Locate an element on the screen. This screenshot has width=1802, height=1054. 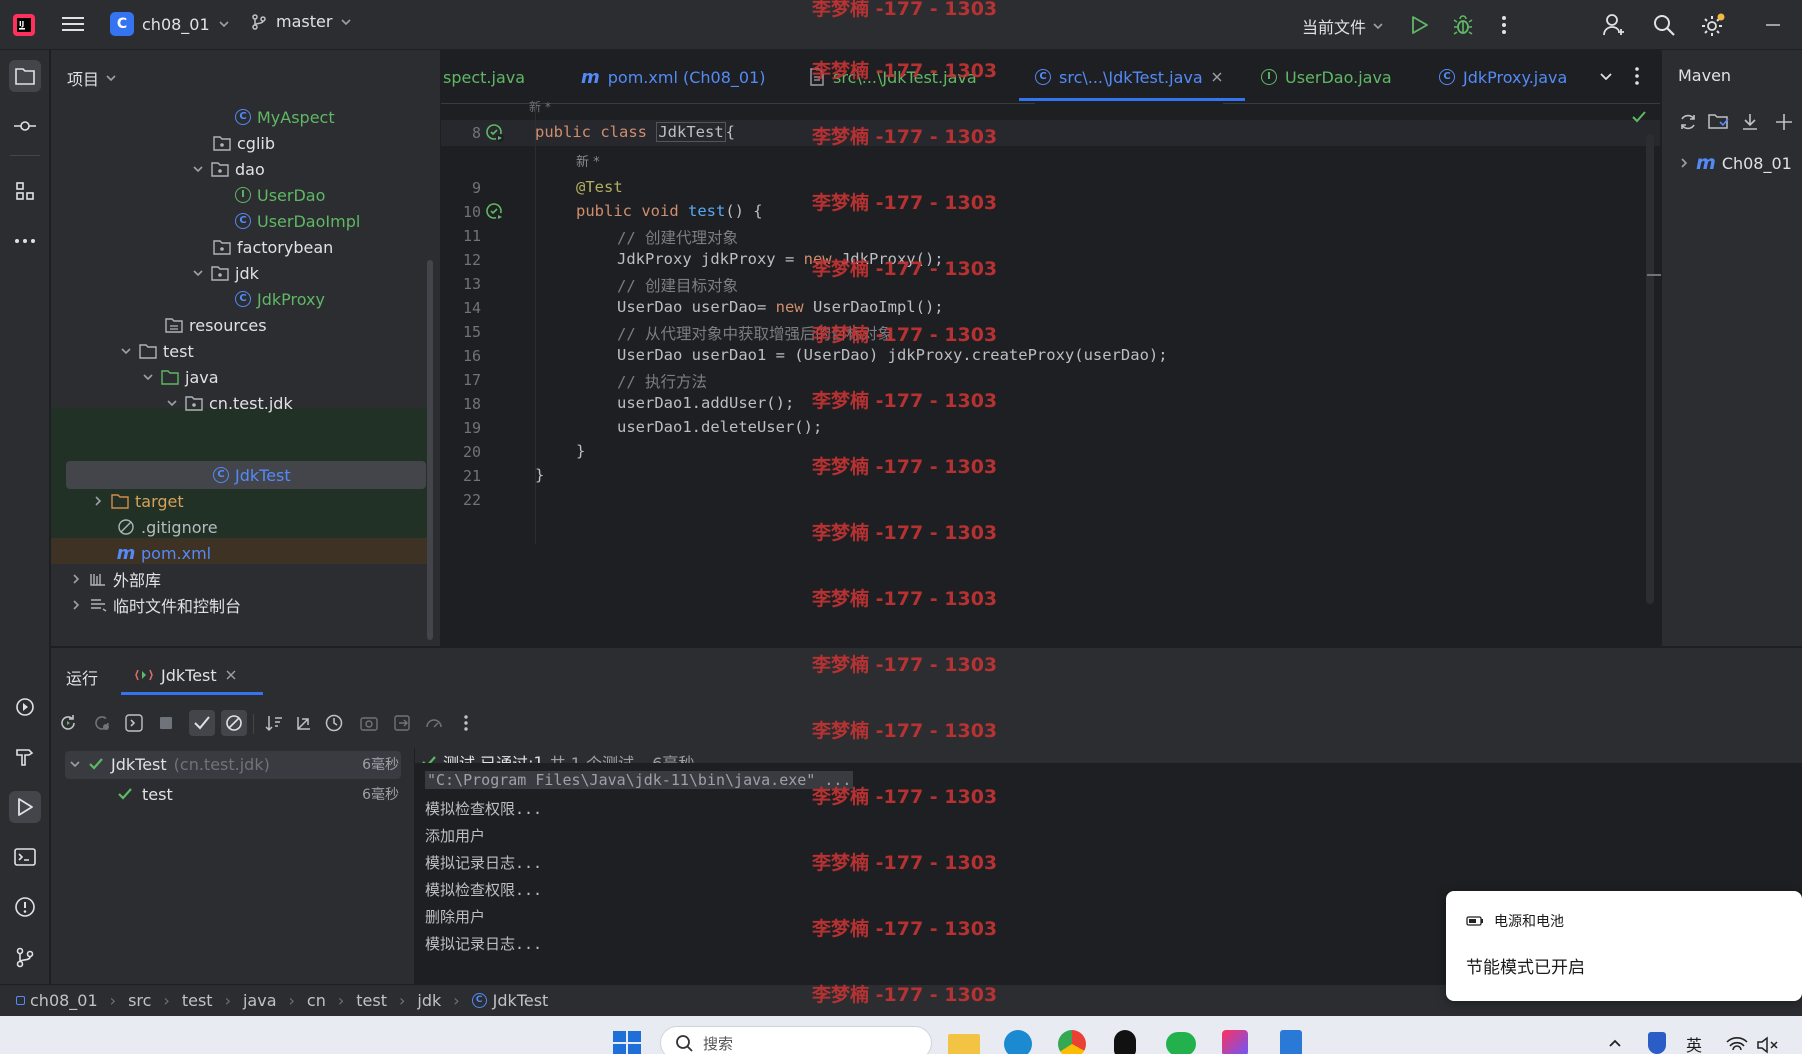
add-icon is located at coordinates (1784, 122).